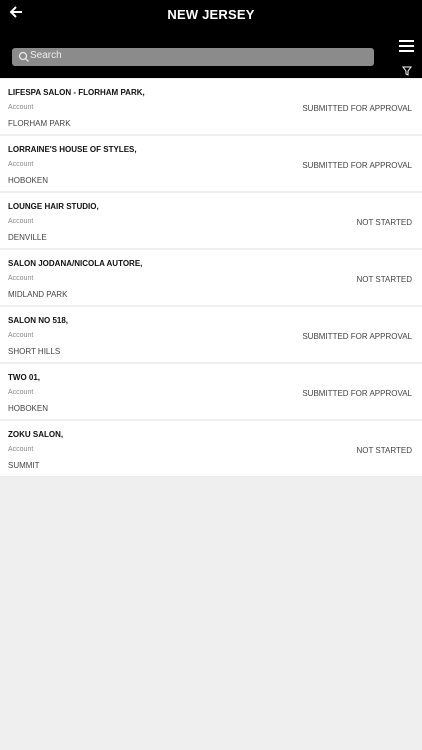 The width and height of the screenshot is (422, 750). What do you see at coordinates (27, 237) in the screenshot?
I see `account-city: DENVILLE` at bounding box center [27, 237].